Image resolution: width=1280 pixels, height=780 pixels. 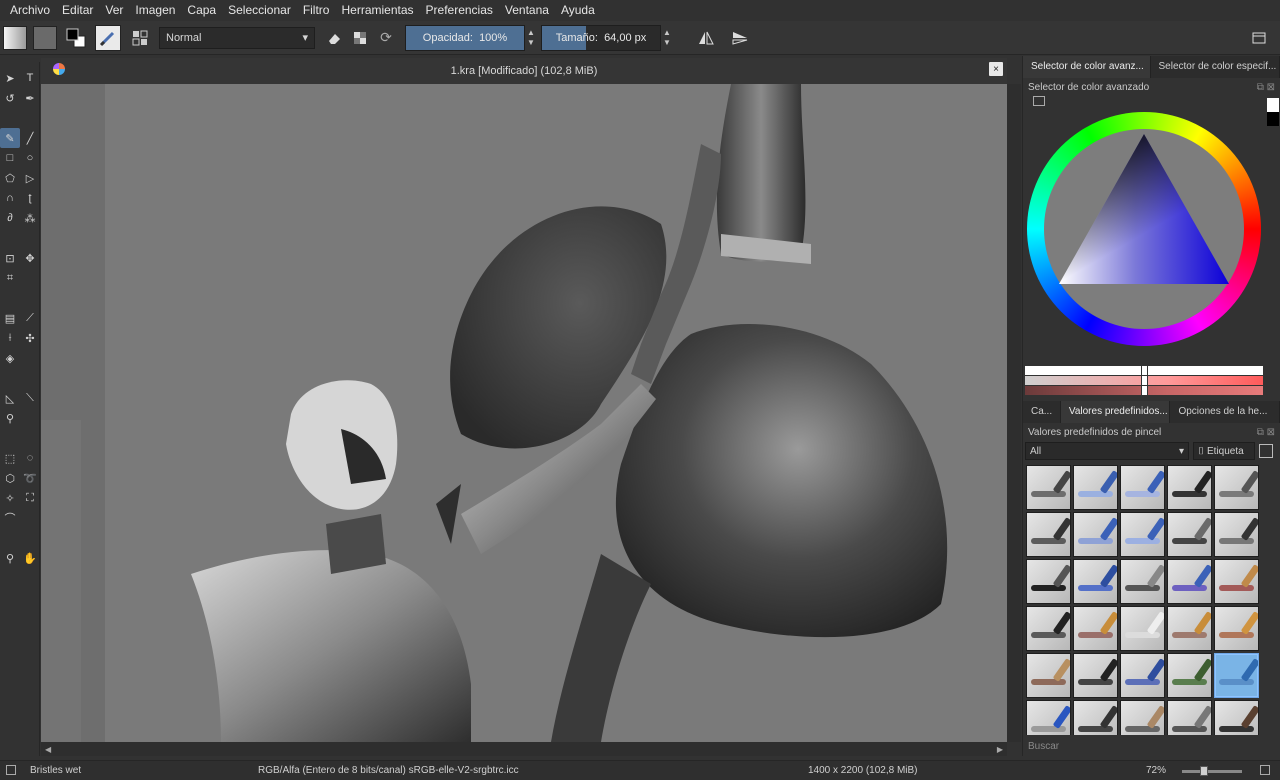 What do you see at coordinates (30, 498) in the screenshot?
I see `similar-select-tool-icon: ⛶` at bounding box center [30, 498].